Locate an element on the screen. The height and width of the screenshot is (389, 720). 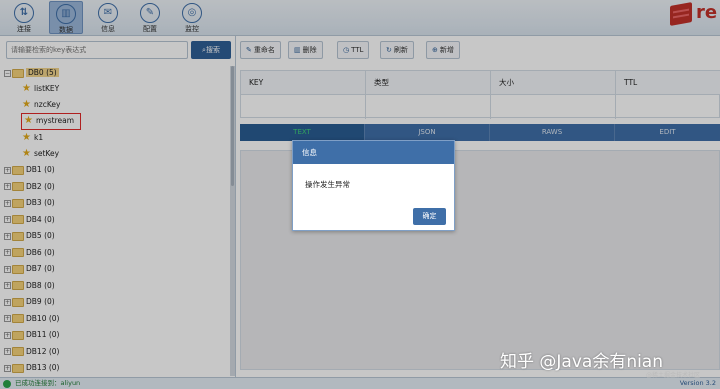
dialog-title: 信息 is located at coordinates (373, 152).